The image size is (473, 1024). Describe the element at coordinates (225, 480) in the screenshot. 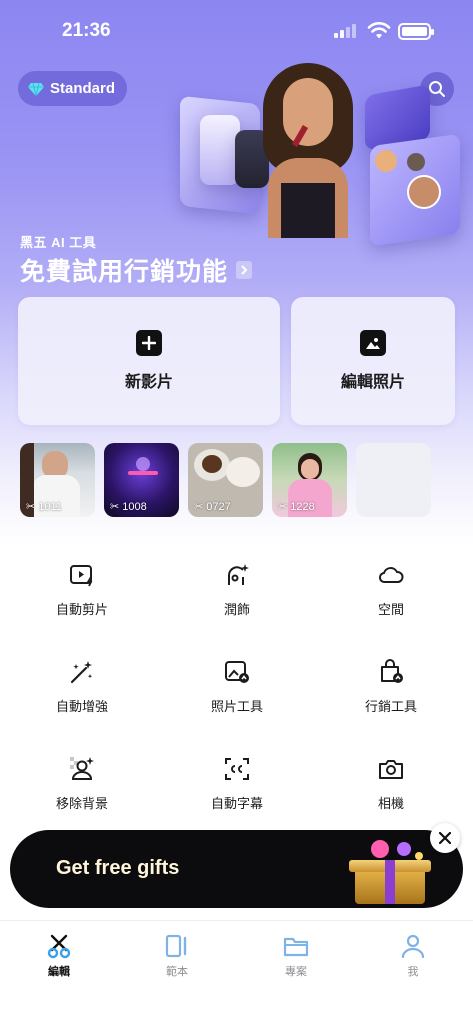

I see `project-thumbnail: ✂ 0727` at that location.